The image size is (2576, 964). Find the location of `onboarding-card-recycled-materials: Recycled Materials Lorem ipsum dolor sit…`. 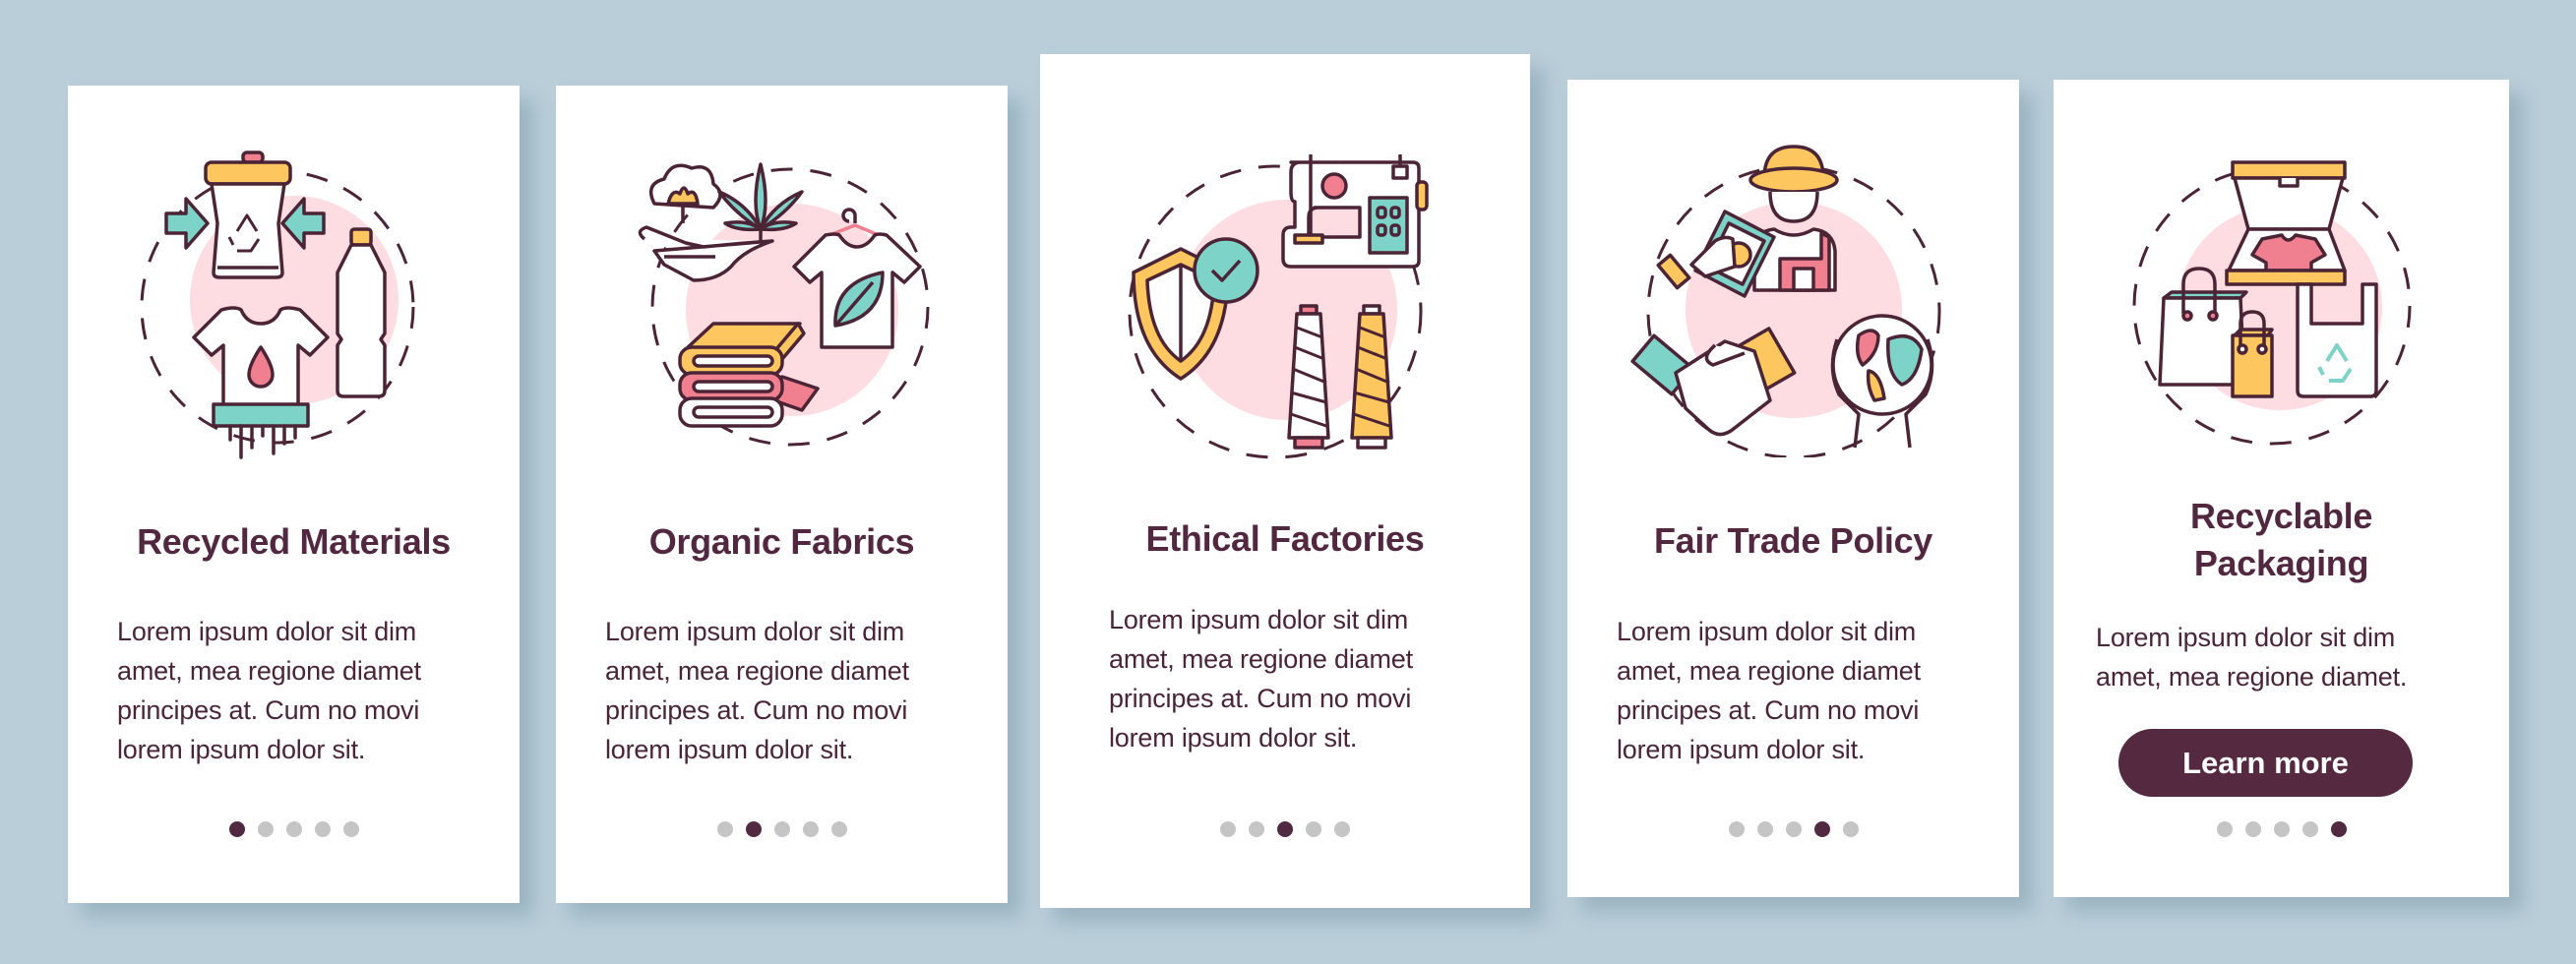

onboarding-card-recycled-materials: Recycled Materials Lorem ipsum dolor sit… is located at coordinates (294, 494).